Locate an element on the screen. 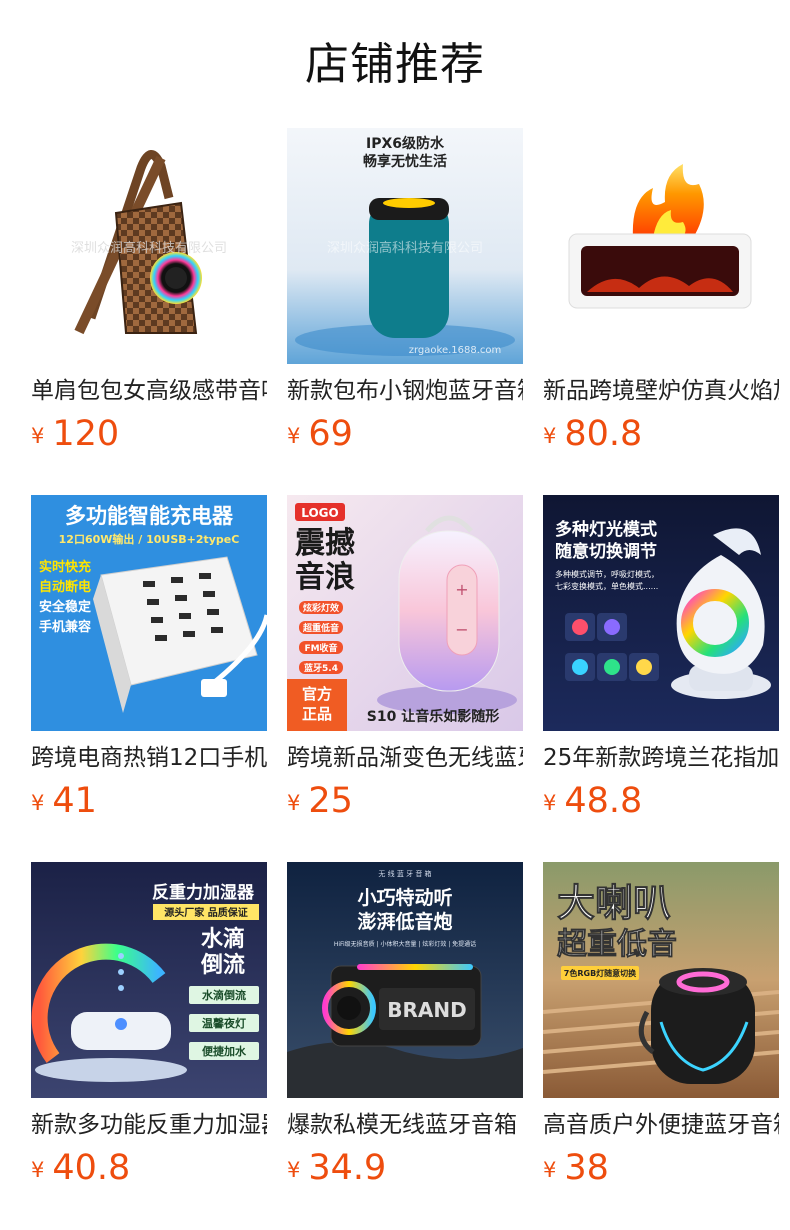 This screenshot has height=1230, width=790. product-image: 深圳众润高科科技有限公司 is located at coordinates (149, 246).